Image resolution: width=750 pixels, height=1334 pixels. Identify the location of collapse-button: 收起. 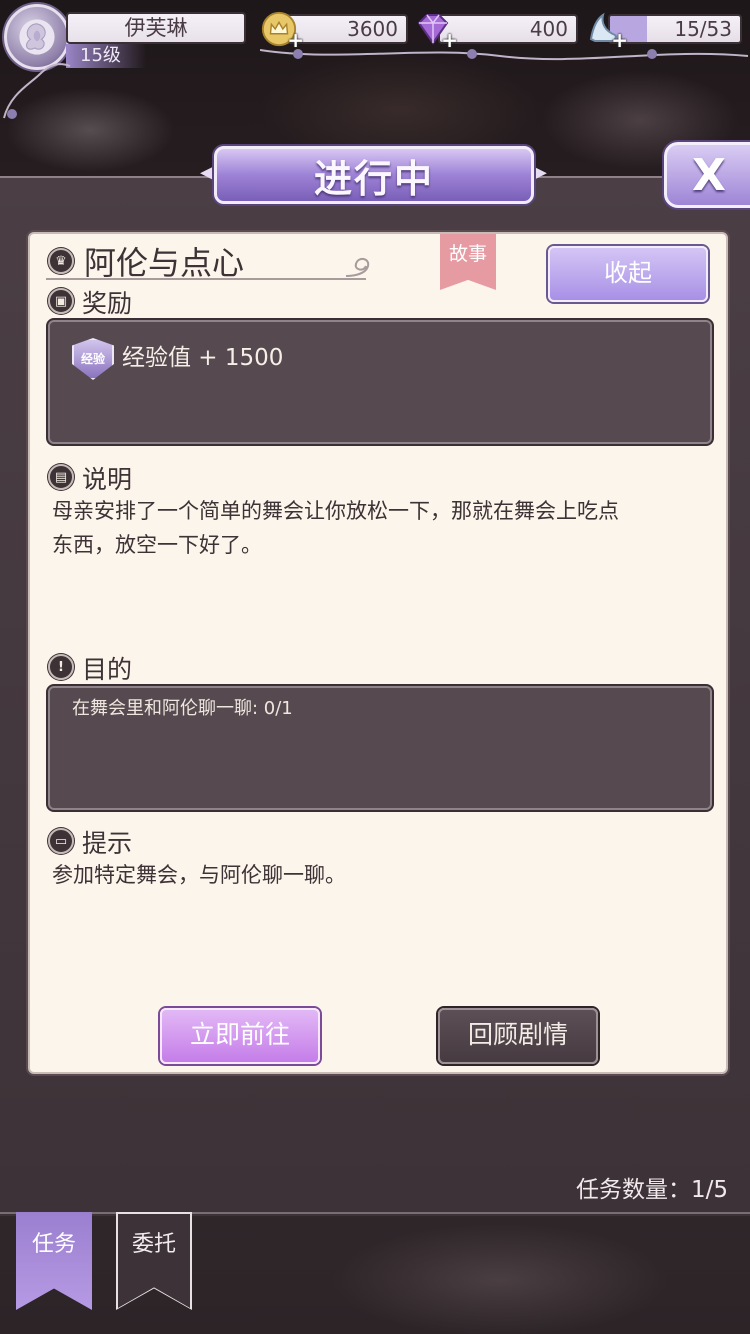
(628, 274).